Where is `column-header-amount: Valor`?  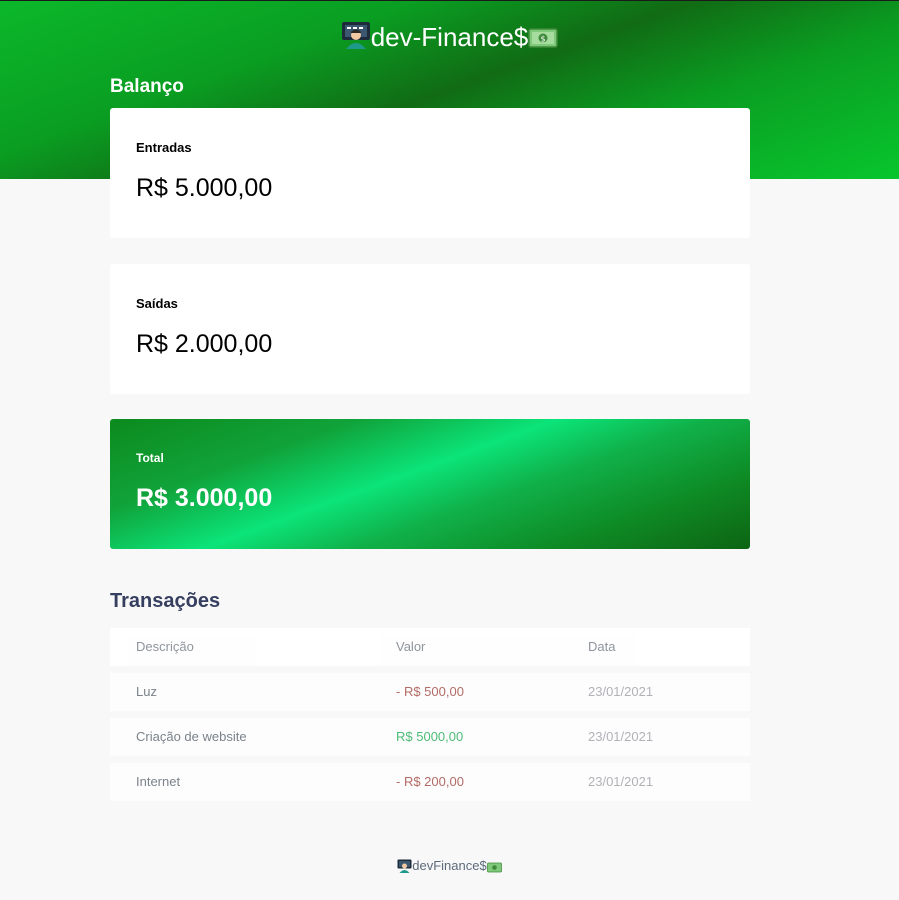
column-header-amount: Valor is located at coordinates (411, 646).